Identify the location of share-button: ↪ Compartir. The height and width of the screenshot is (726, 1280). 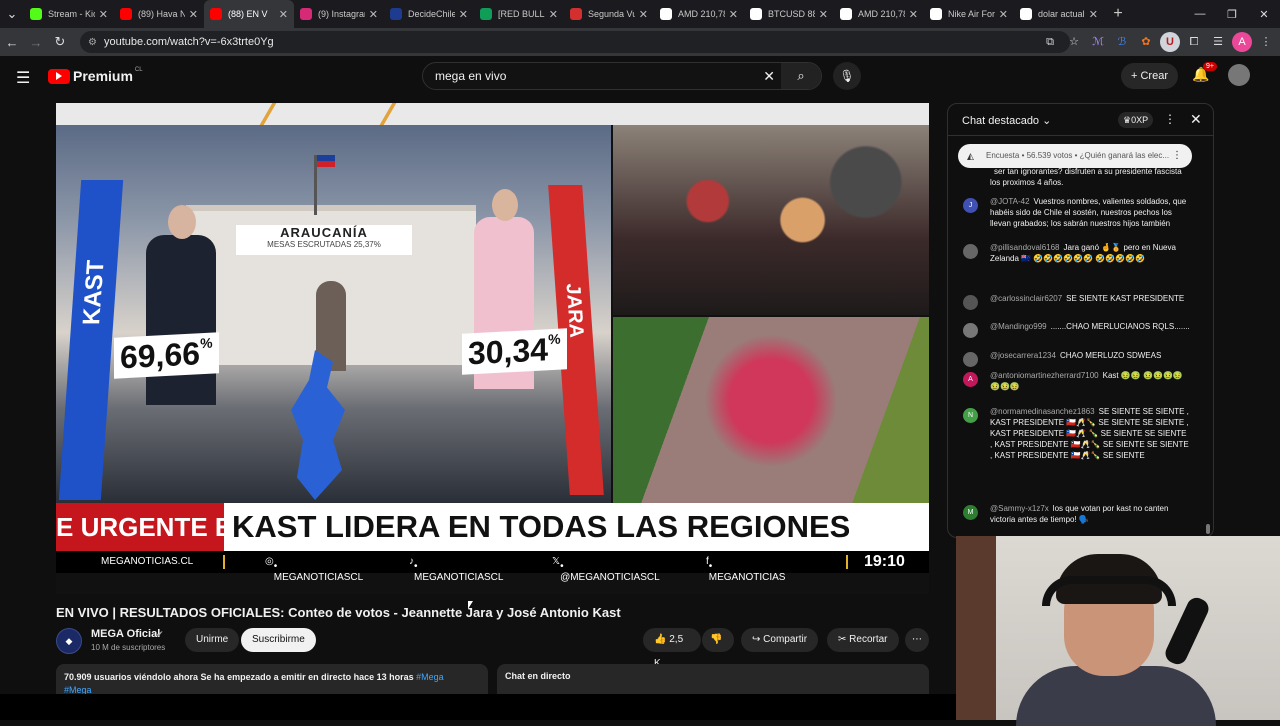
(780, 640).